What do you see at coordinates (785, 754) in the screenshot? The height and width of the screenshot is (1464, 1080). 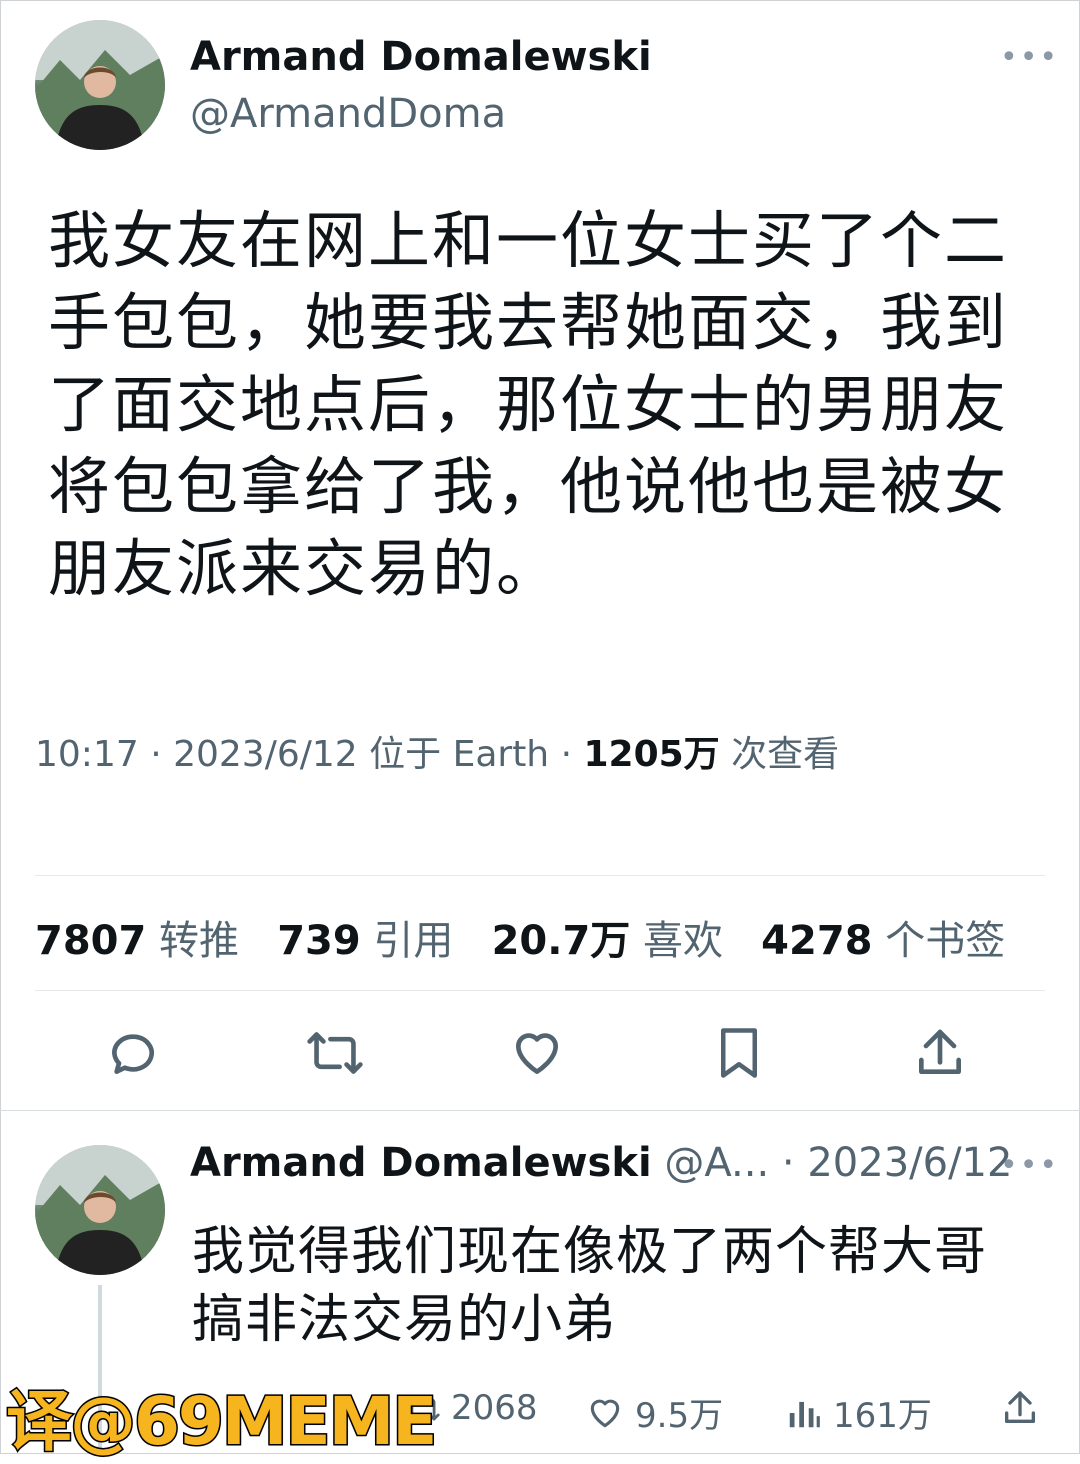 I see `view-label: 次查看` at bounding box center [785, 754].